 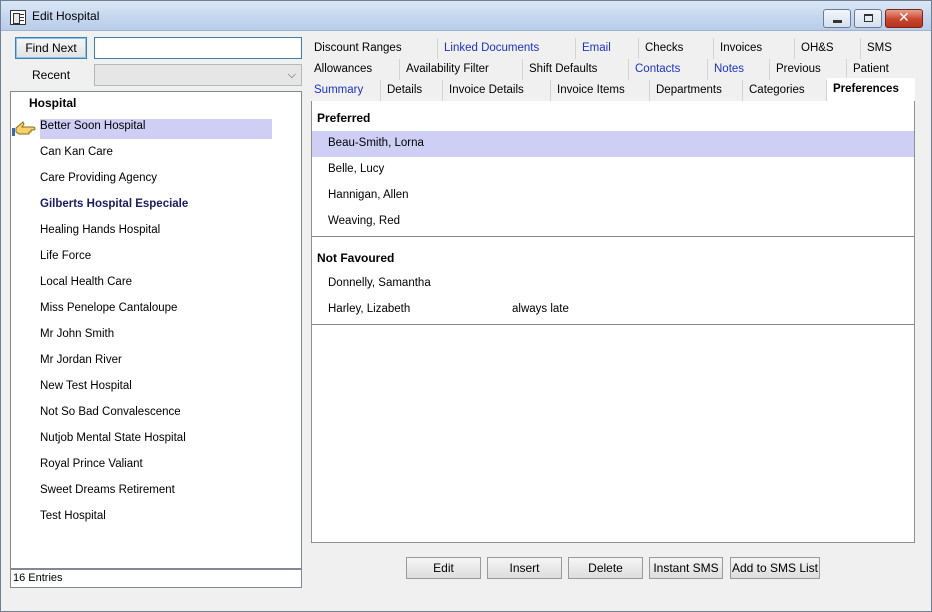 I want to click on tab-departments: Departments, so click(x=696, y=90).